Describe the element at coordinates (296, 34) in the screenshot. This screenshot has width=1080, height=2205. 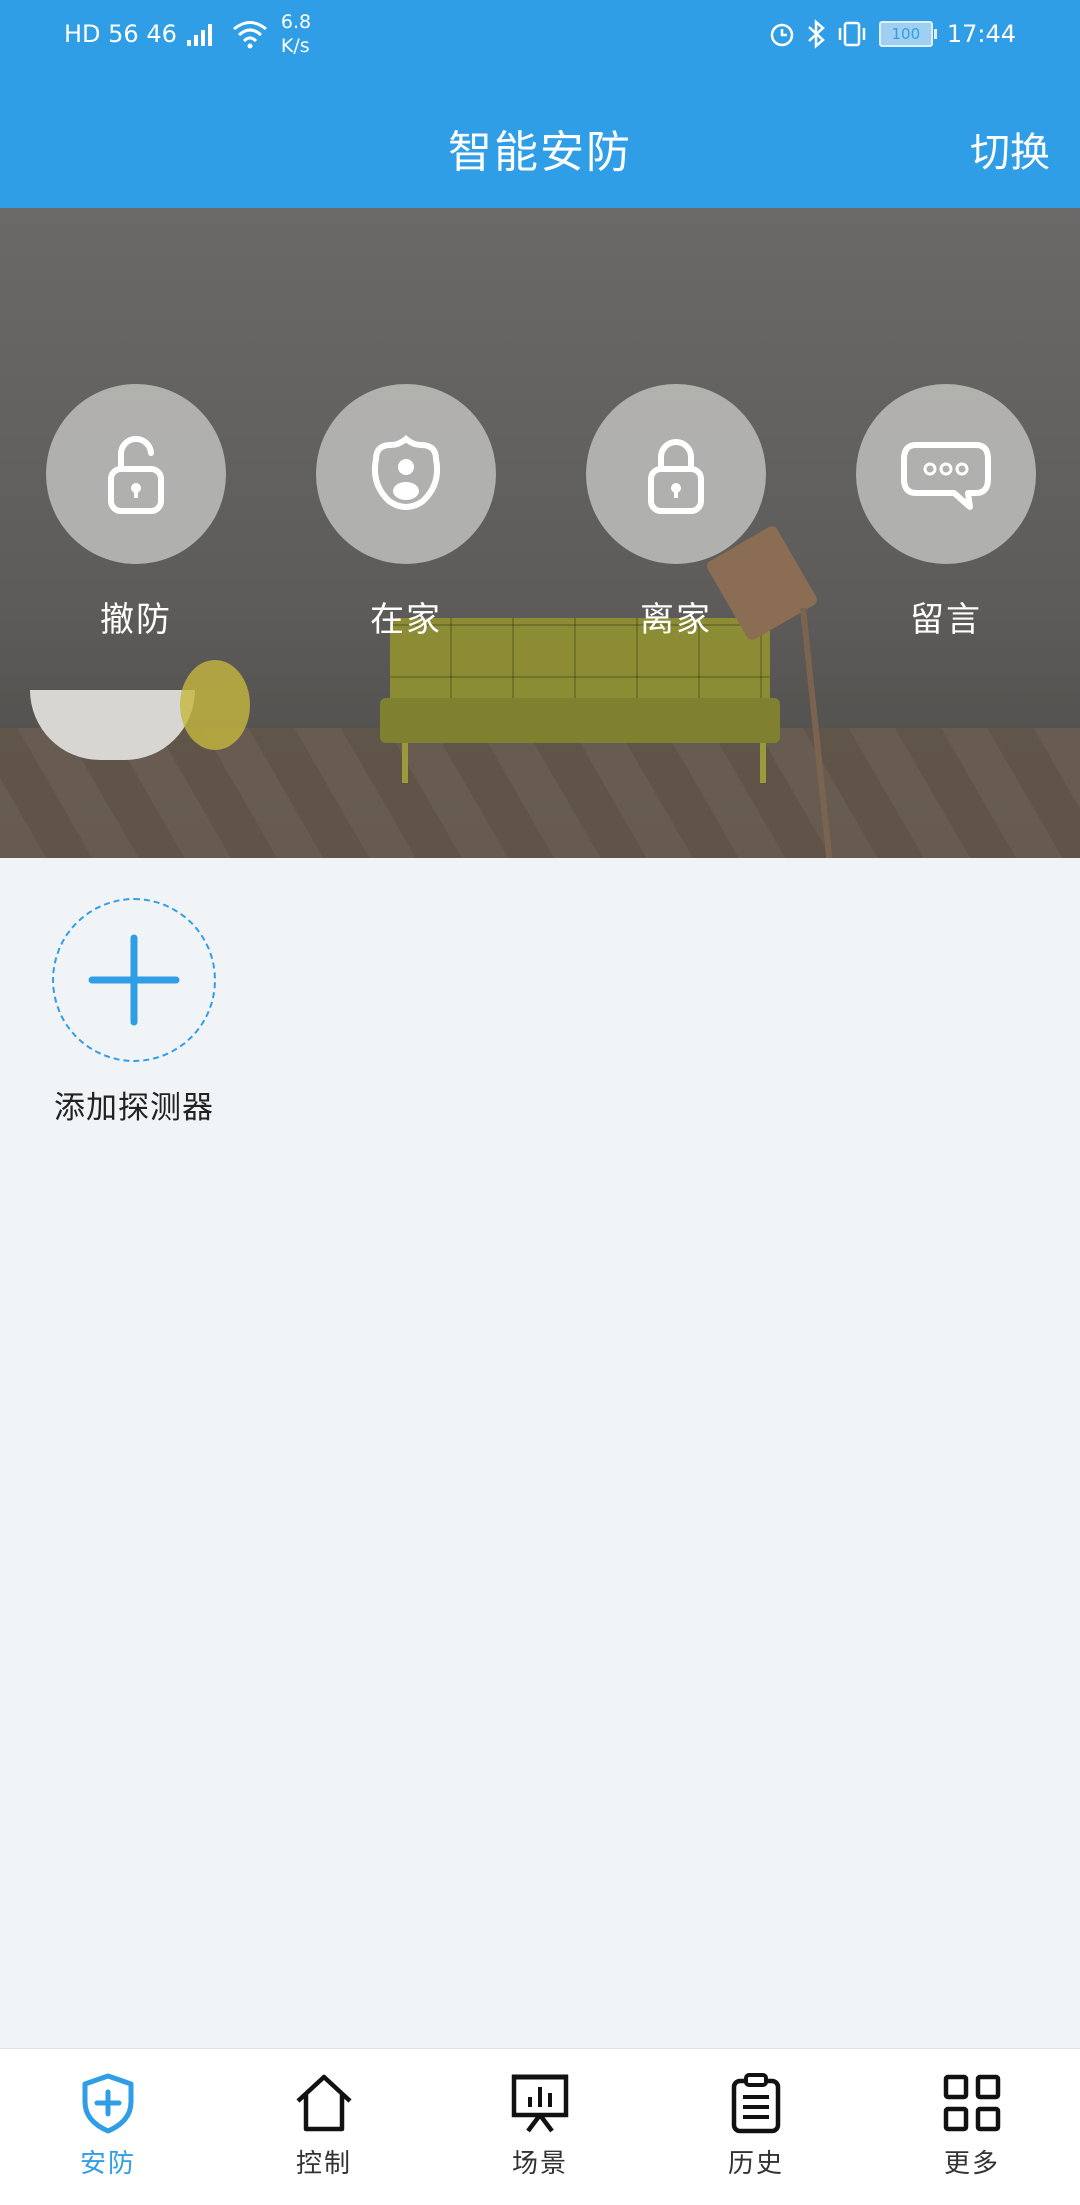
I see `network-speed: 6.8 K/s` at that location.